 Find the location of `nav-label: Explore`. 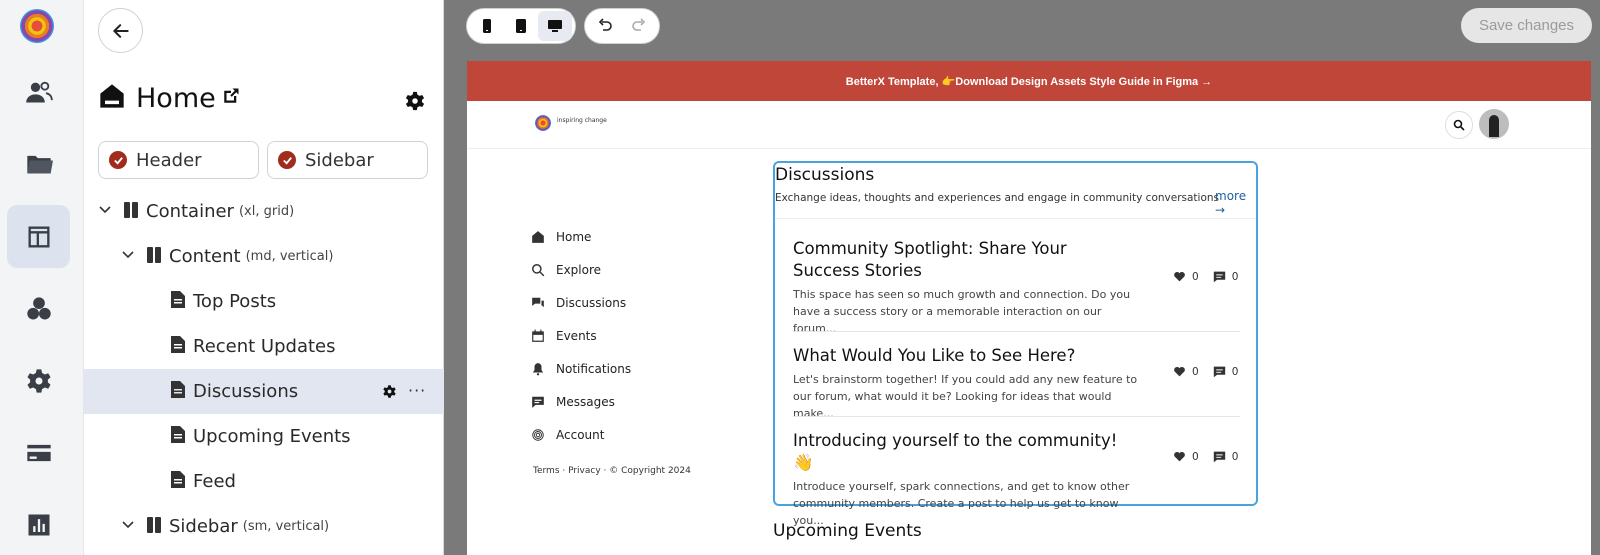

nav-label: Explore is located at coordinates (579, 270).